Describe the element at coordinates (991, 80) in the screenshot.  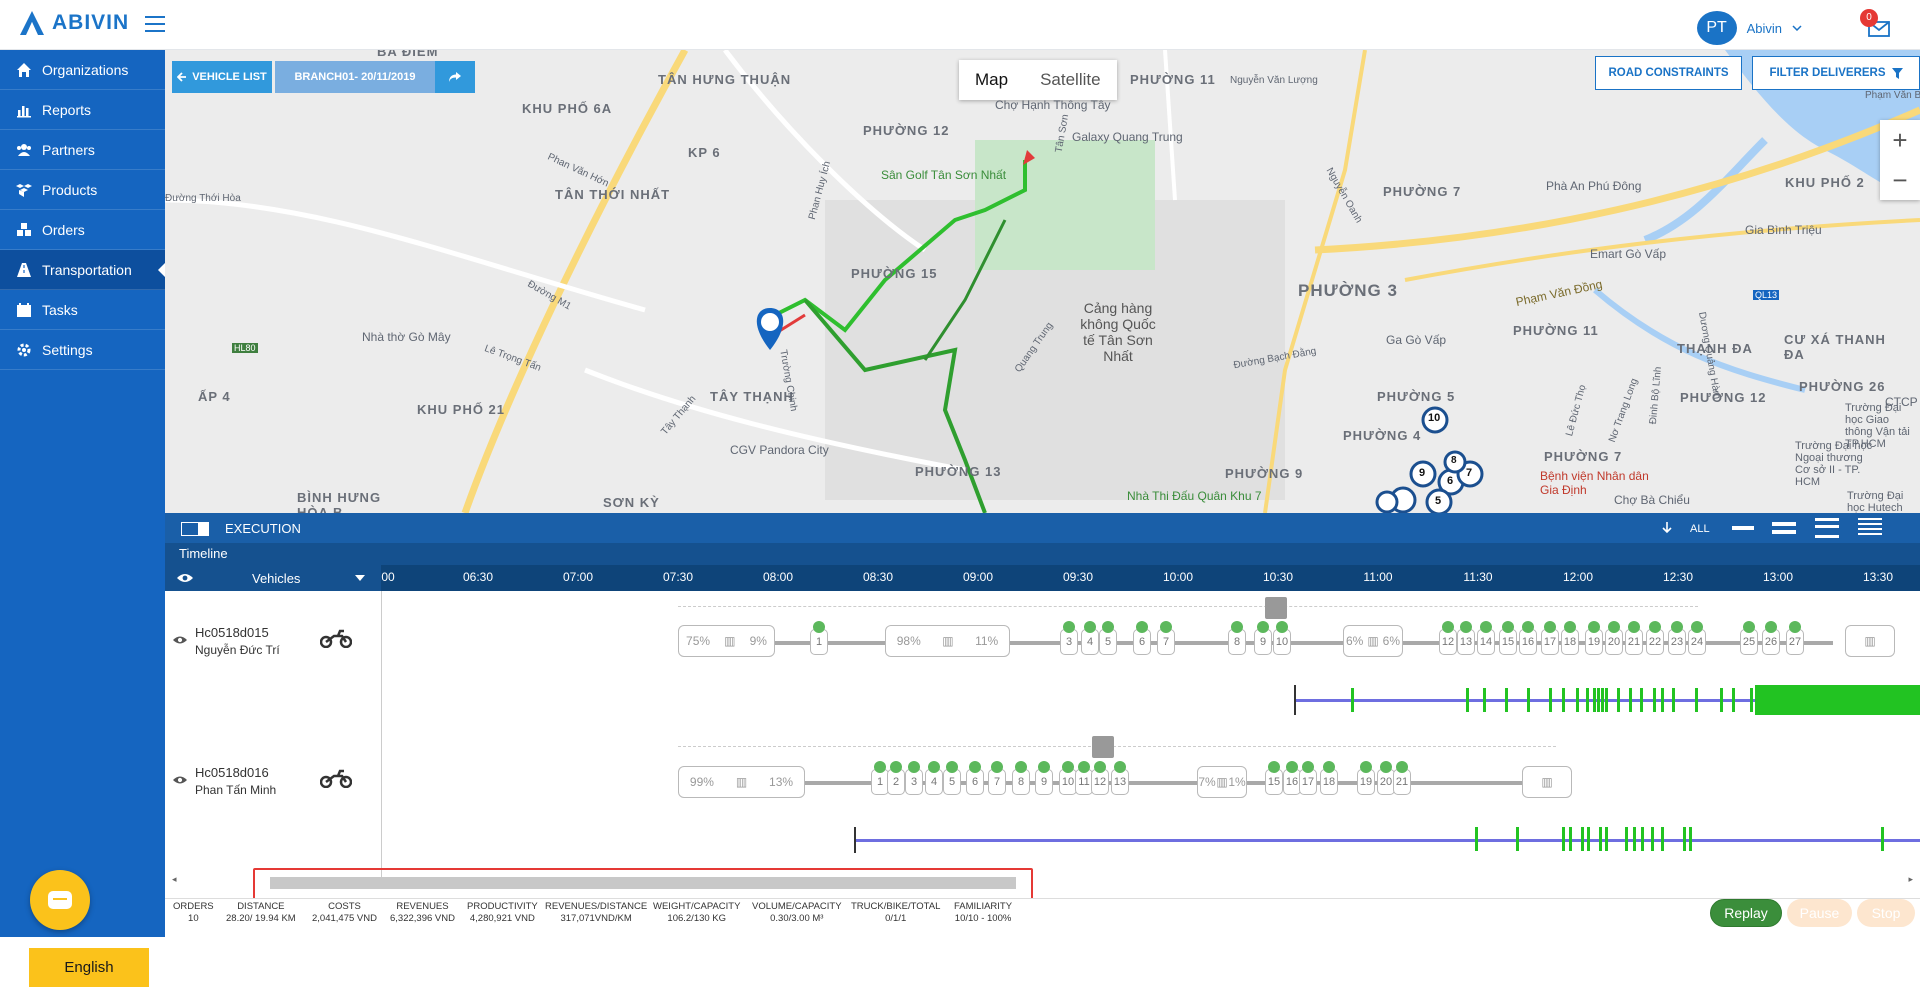
I see `map-type-map: Map` at that location.